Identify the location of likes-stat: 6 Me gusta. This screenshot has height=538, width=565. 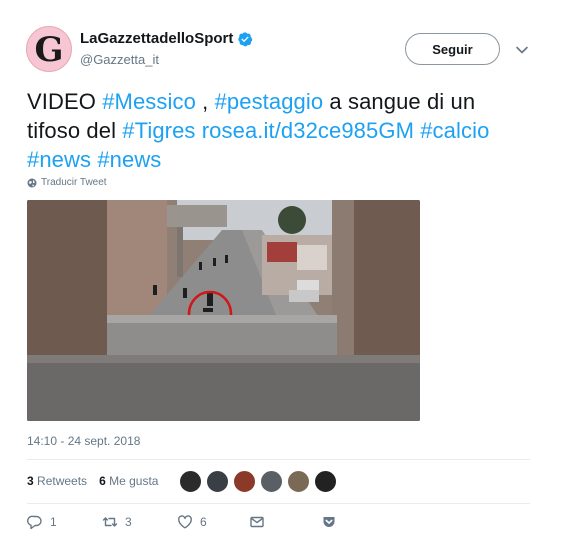
(128, 481).